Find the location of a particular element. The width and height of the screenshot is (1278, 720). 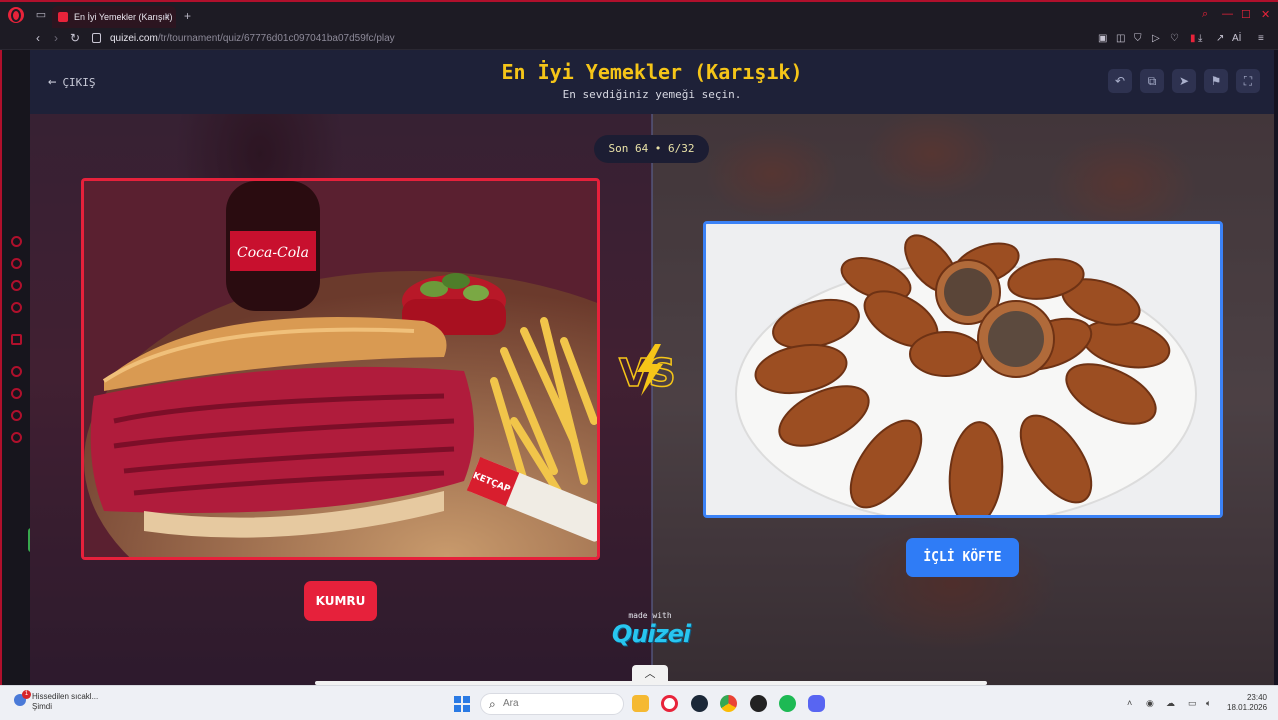

sidebar-music-icon is located at coordinates (16, 393).